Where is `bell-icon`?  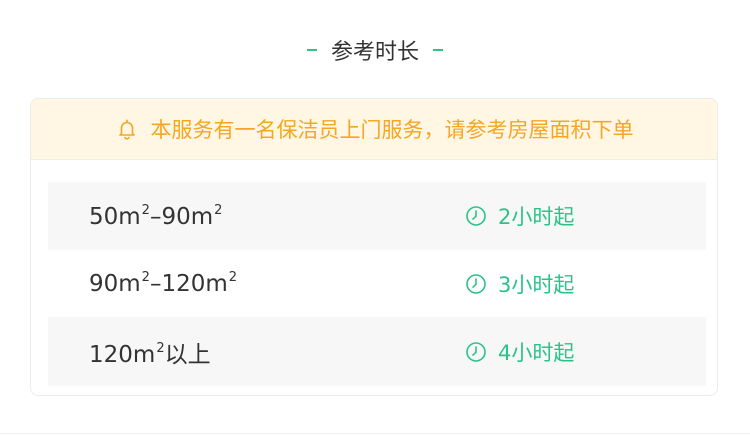 bell-icon is located at coordinates (127, 129).